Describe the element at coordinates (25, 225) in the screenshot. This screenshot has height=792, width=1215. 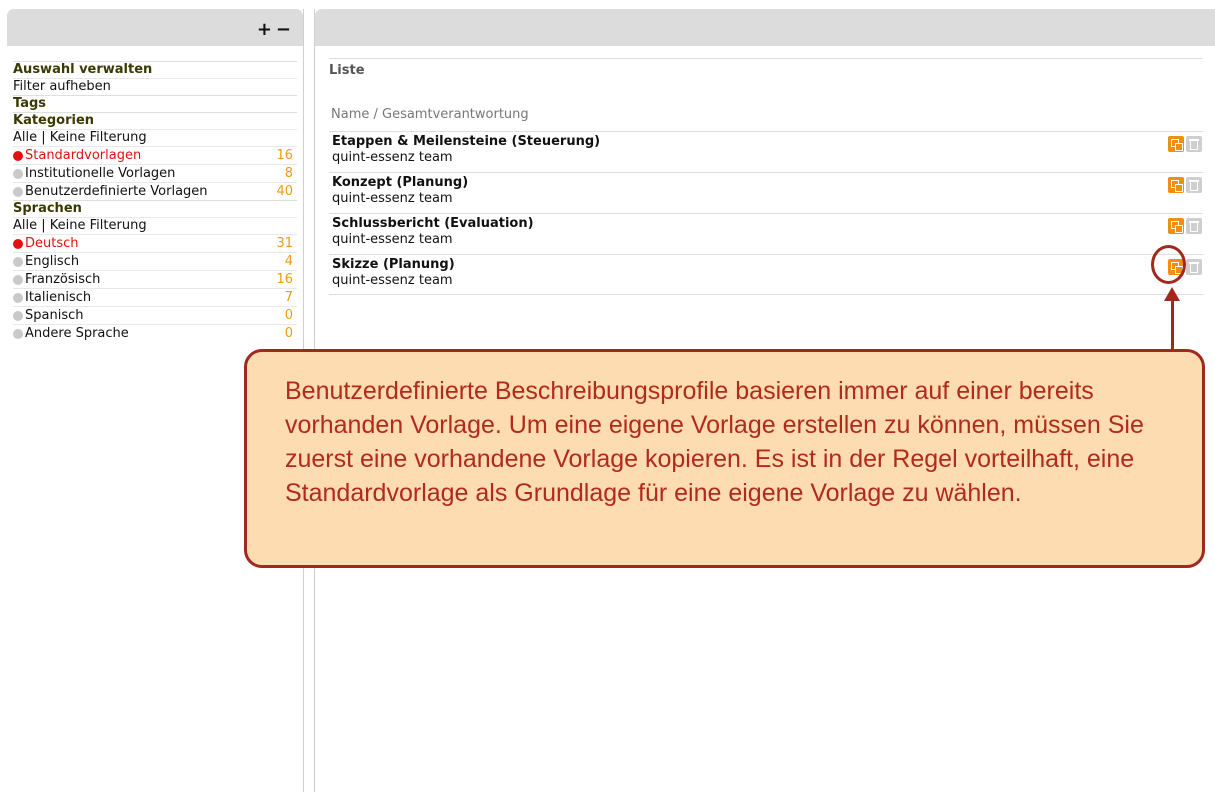
I see `languages-all-link: Alle` at that location.